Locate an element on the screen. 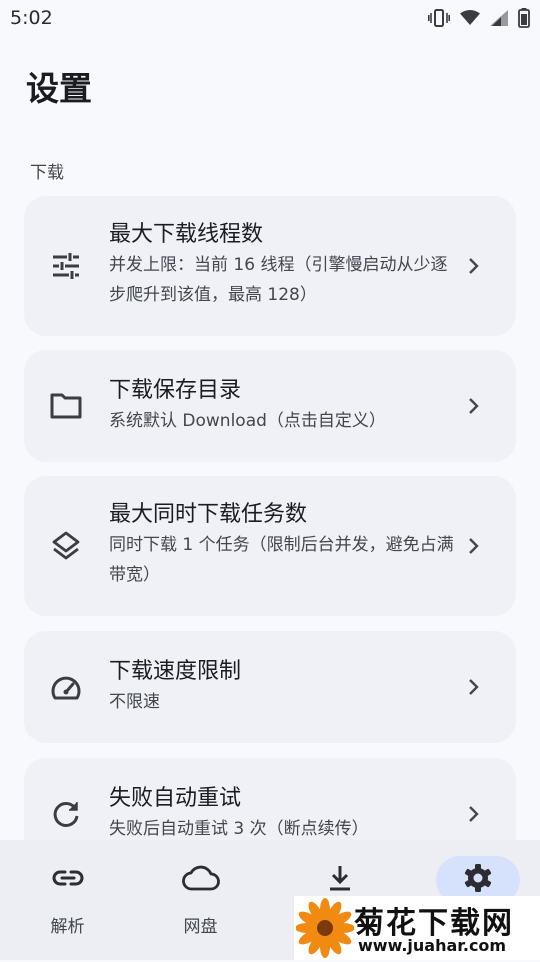  setting-text: 下载保存目录 系统默认 Download（点击自定义） is located at coordinates (283, 406).